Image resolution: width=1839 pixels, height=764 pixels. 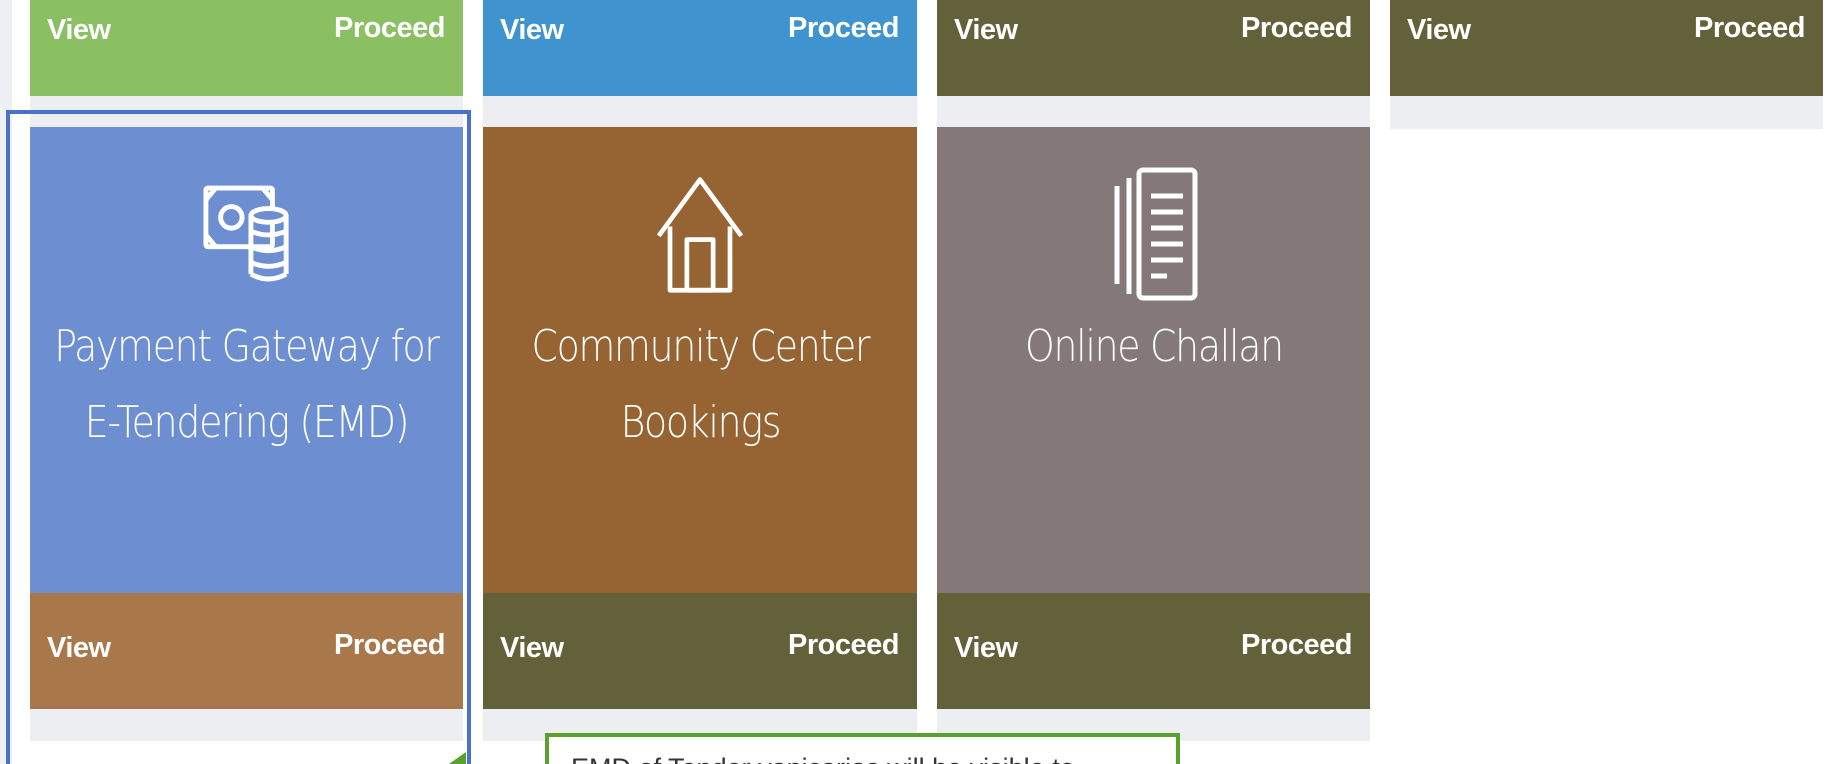 I want to click on tile-title-line-1: Online Challan, so click(x=1154, y=346).